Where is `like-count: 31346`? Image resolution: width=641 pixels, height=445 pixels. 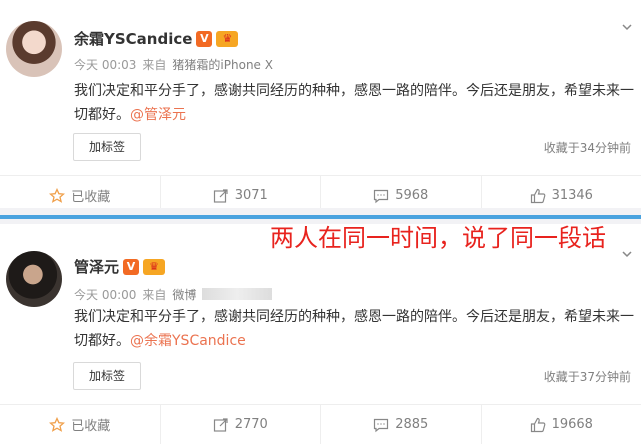 like-count: 31346 is located at coordinates (572, 195).